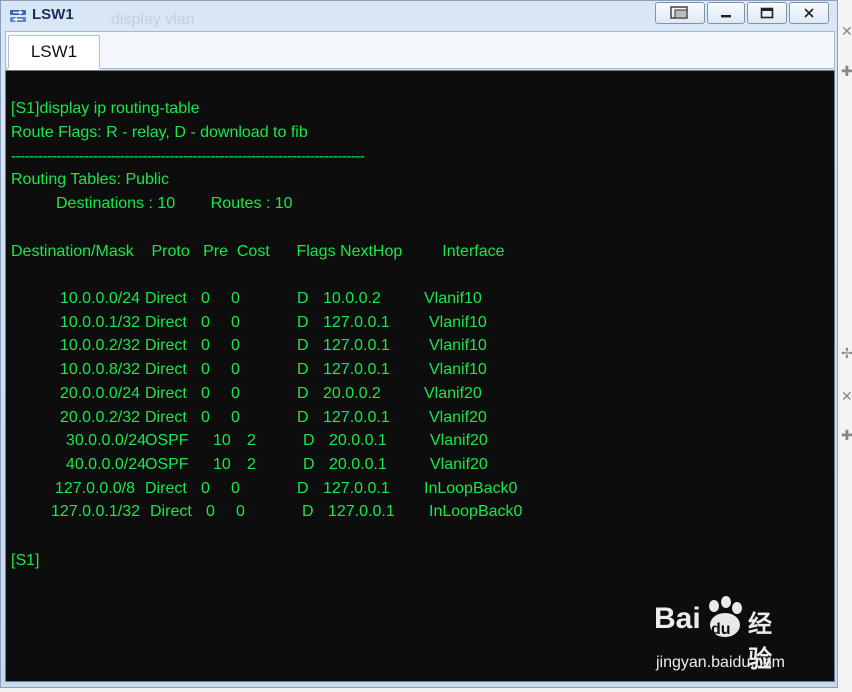 This screenshot has width=852, height=692. I want to click on restore-window-icon, so click(679, 12).